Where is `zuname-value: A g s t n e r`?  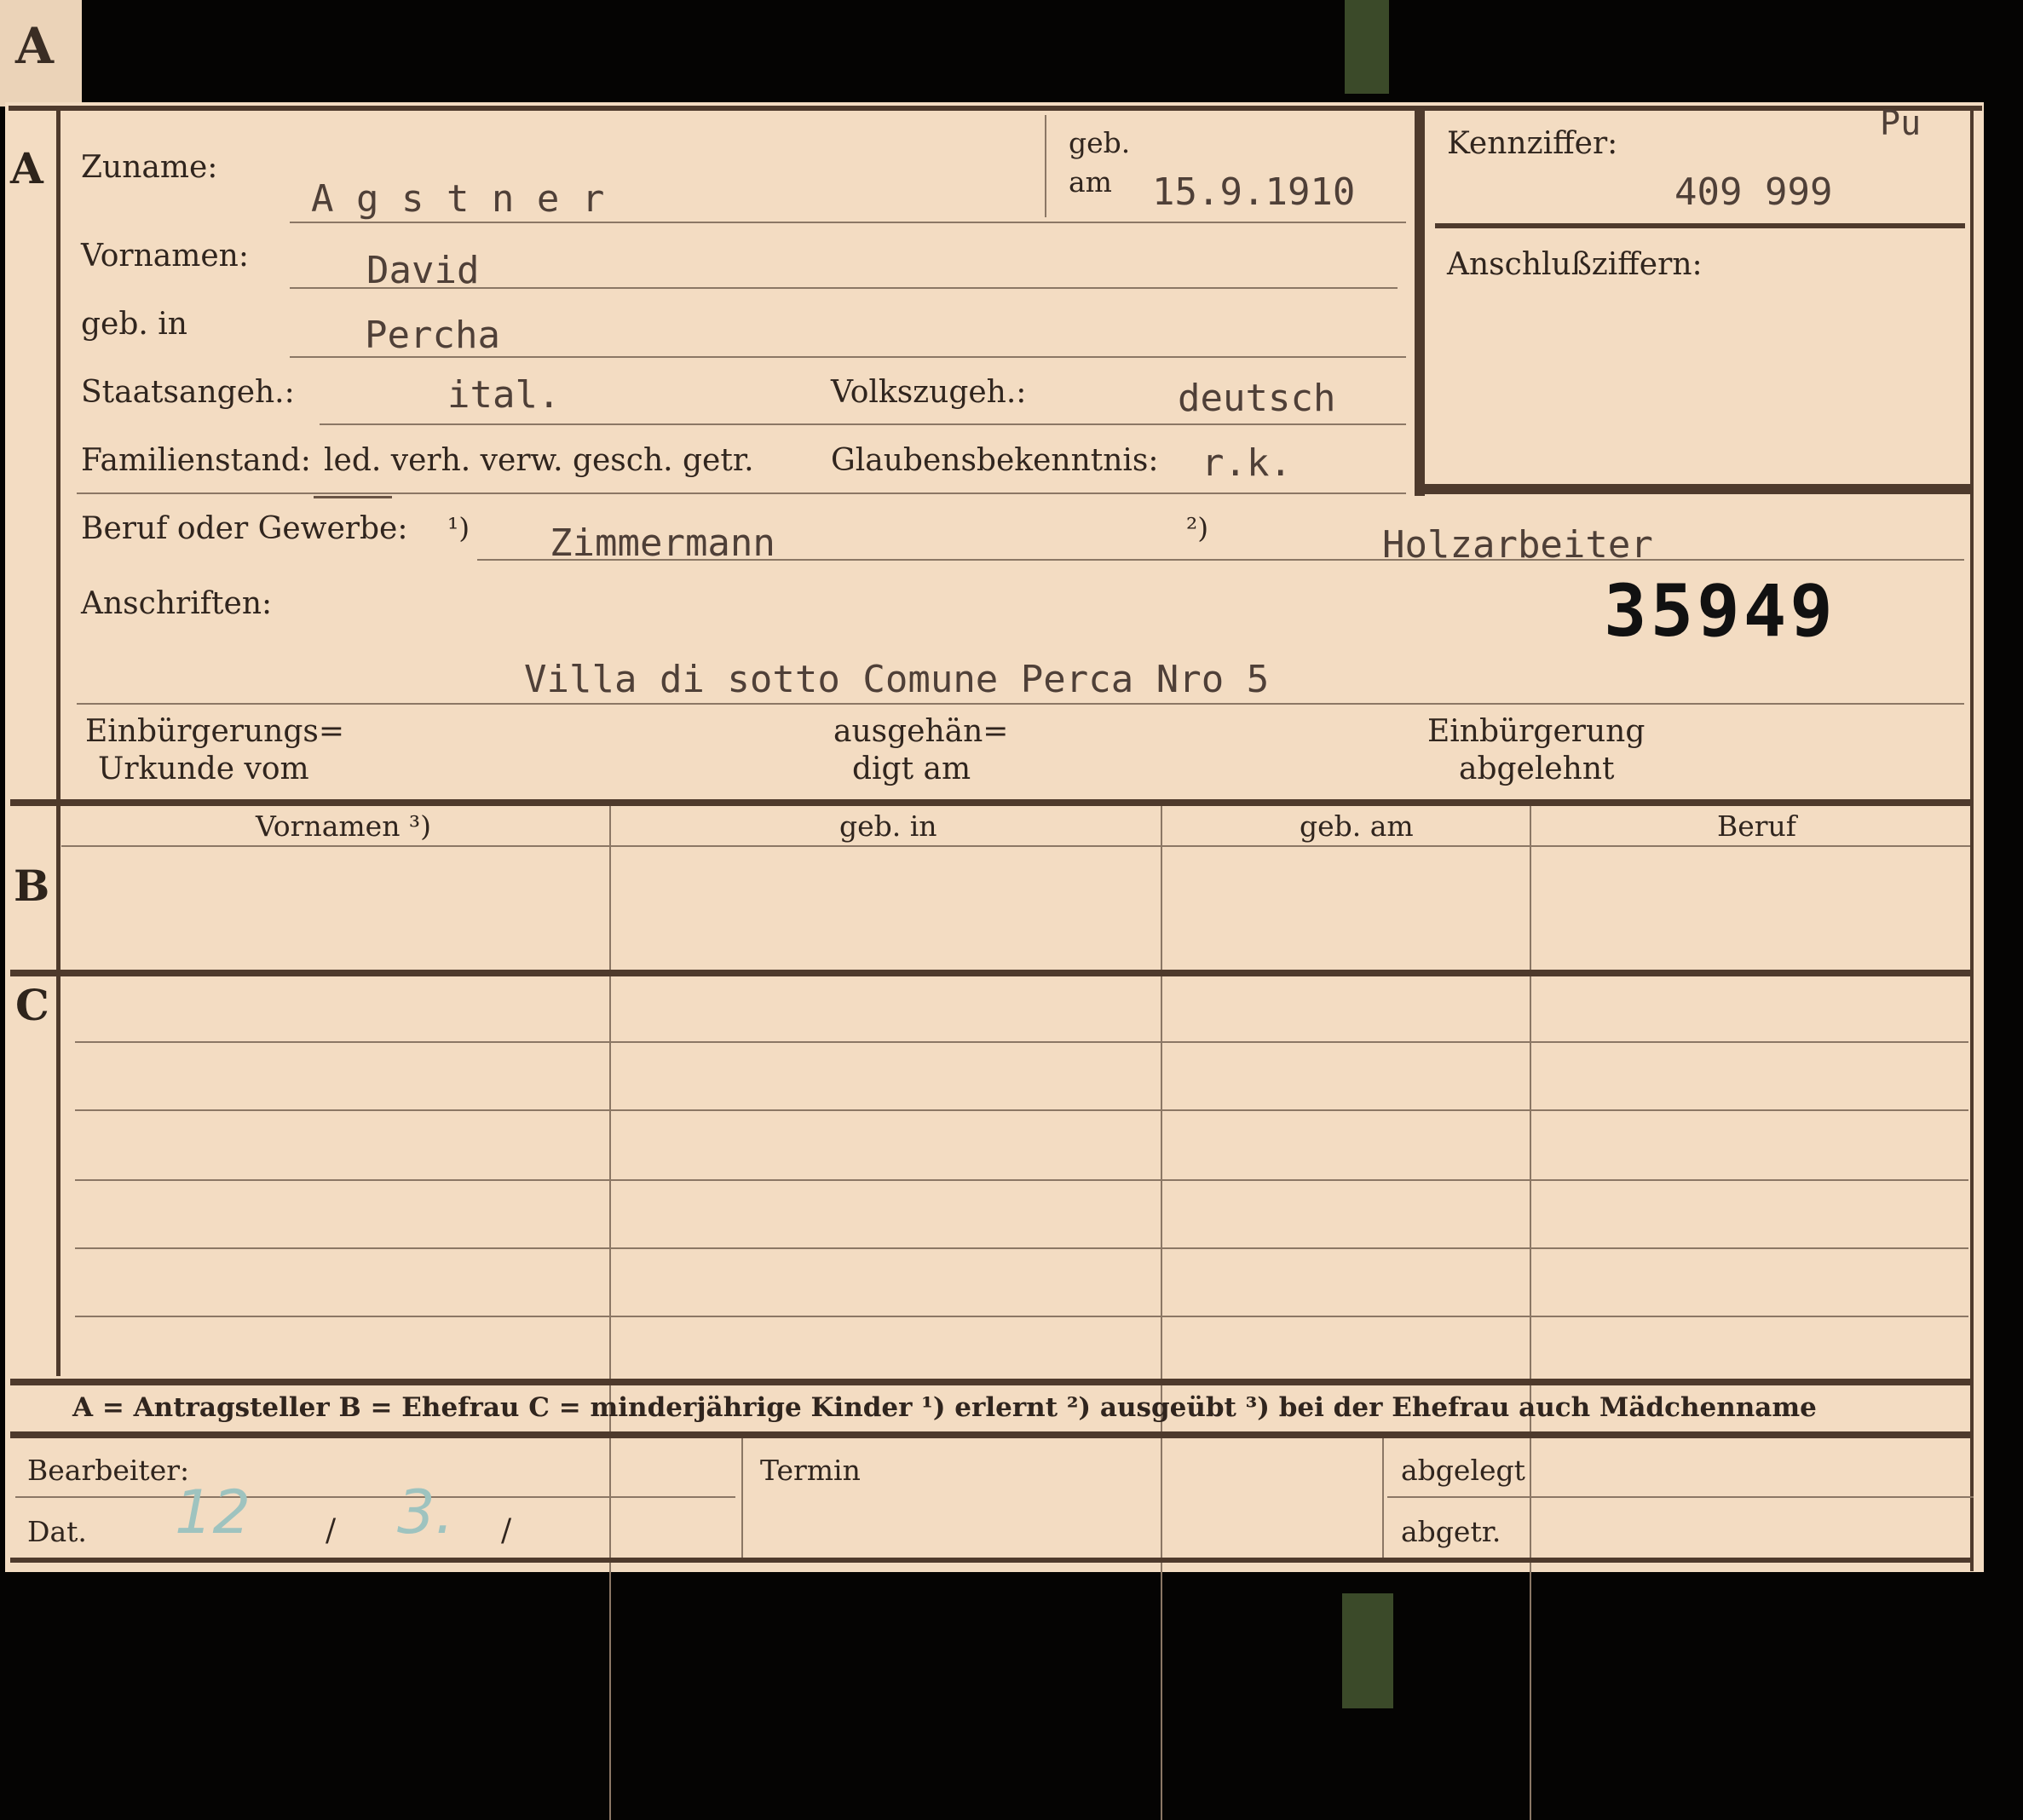
zuname-value: A g s t n e r is located at coordinates (458, 199).